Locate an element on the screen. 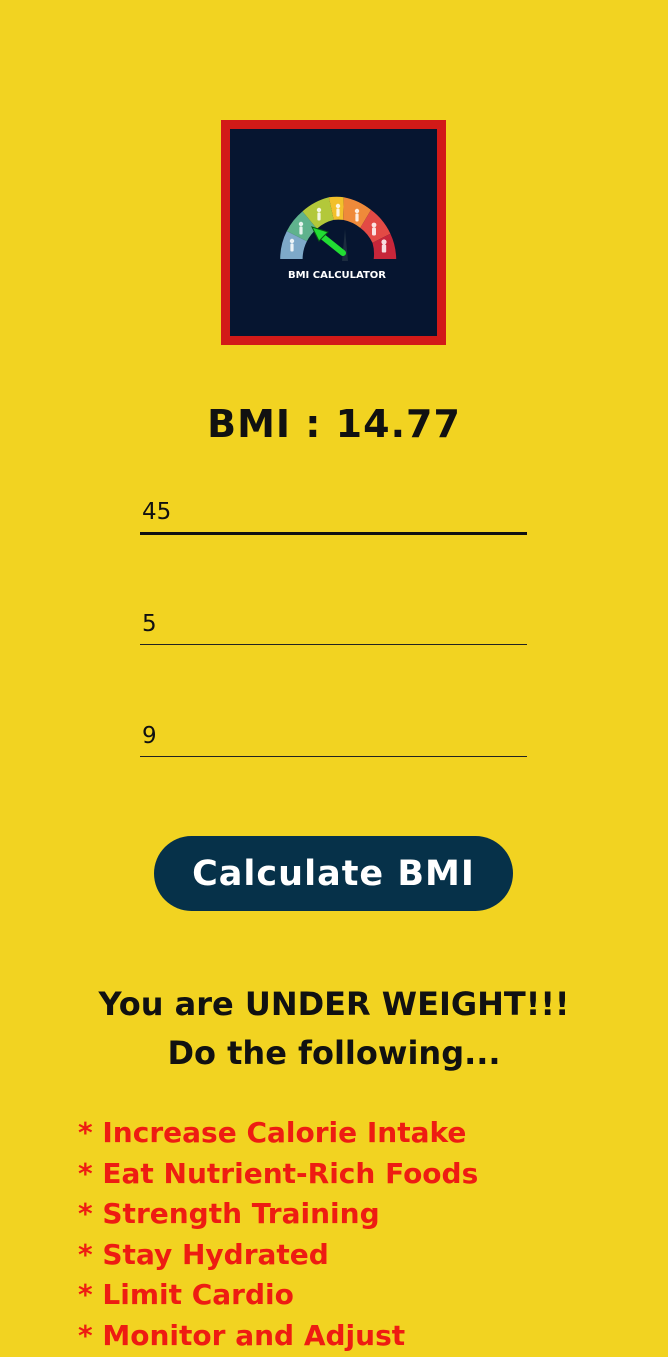  weight-input is located at coordinates (333, 512).